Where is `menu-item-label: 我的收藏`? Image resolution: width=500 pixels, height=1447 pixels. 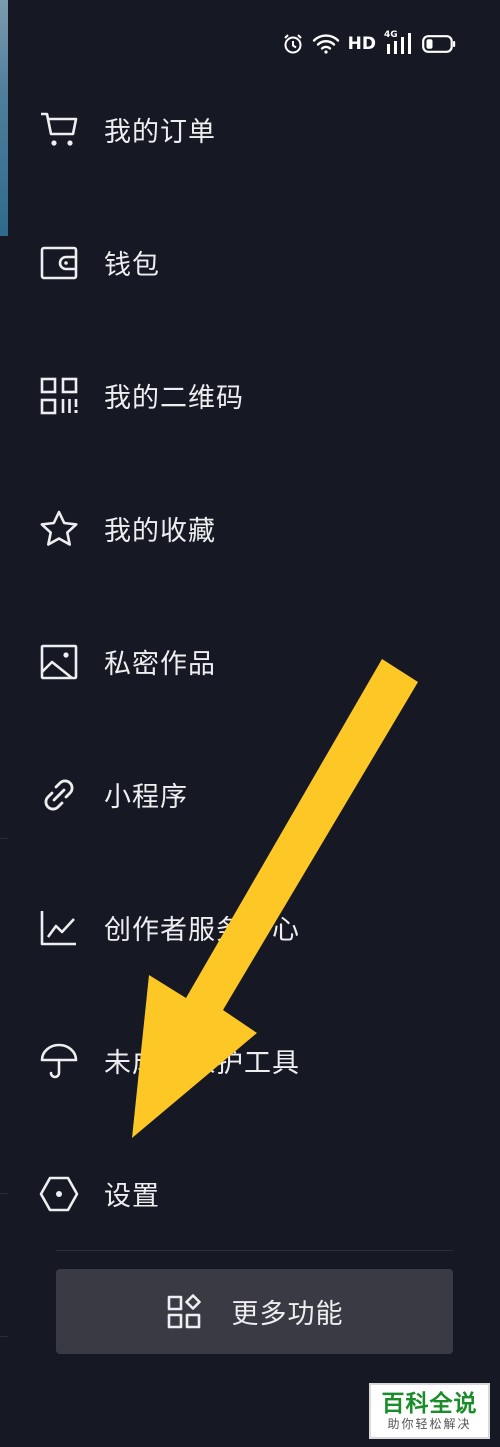 menu-item-label: 我的收藏 is located at coordinates (160, 531).